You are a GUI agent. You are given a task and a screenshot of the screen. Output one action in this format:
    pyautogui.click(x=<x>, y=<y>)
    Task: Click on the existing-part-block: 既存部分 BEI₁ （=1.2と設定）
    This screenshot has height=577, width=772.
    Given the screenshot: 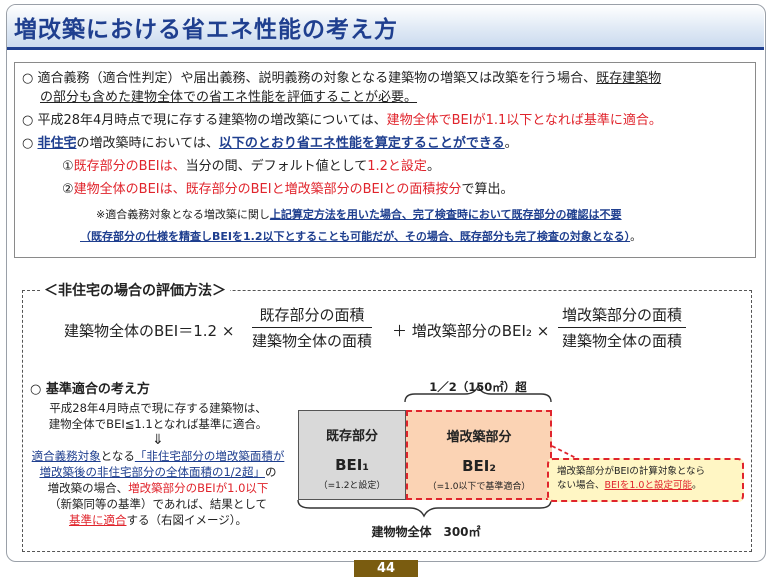 What is the action you would take?
    pyautogui.click(x=352, y=455)
    